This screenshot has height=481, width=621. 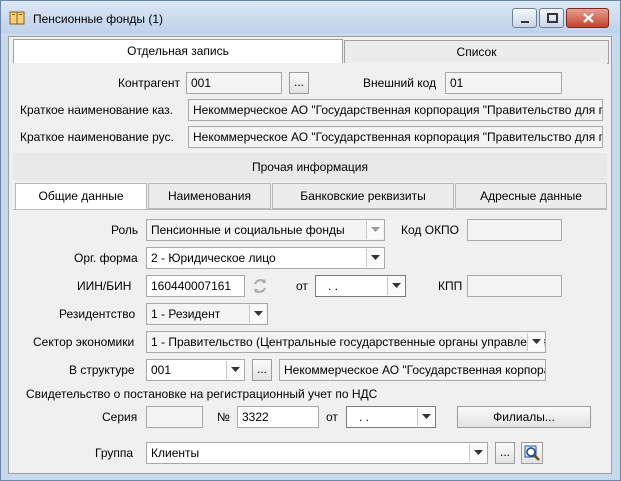 What do you see at coordinates (195, 286) in the screenshot?
I see `iin-field: 160440007161` at bounding box center [195, 286].